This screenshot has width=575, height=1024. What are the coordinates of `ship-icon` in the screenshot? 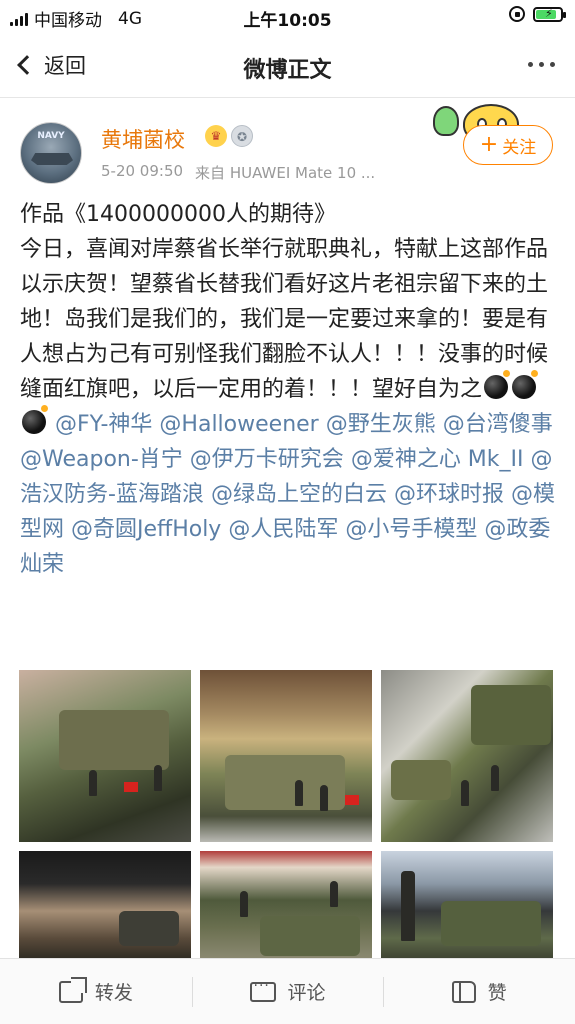 It's located at (52, 159).